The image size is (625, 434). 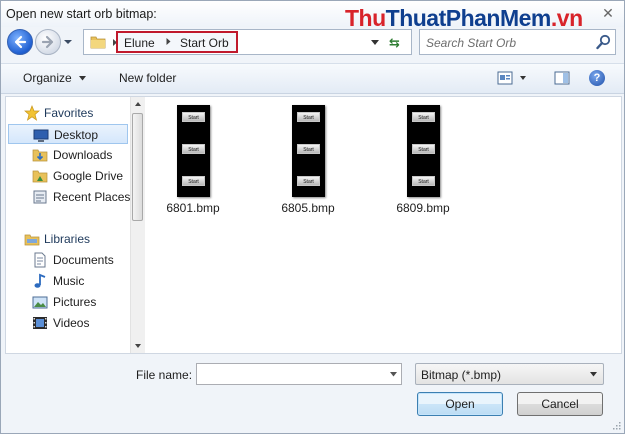 I want to click on google-drive-folder-icon, so click(x=40, y=176).